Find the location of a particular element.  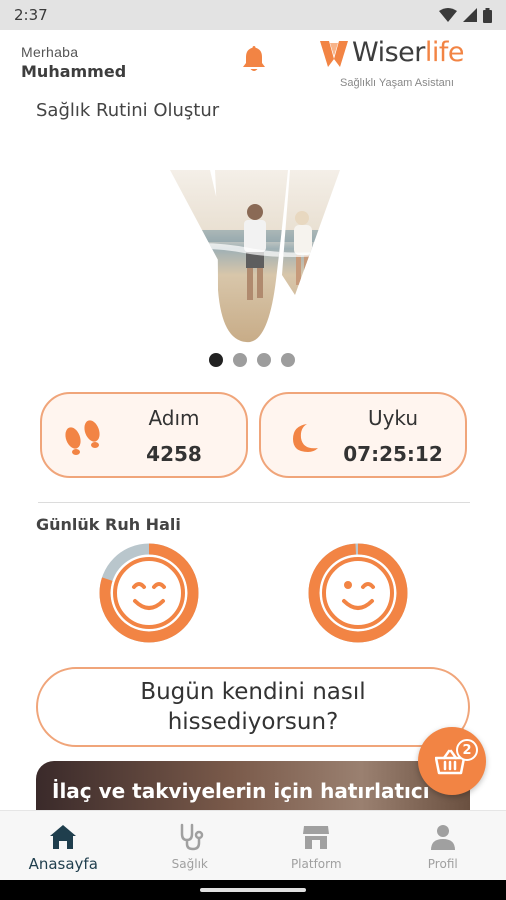

mood-face-wink is located at coordinates (358, 593).